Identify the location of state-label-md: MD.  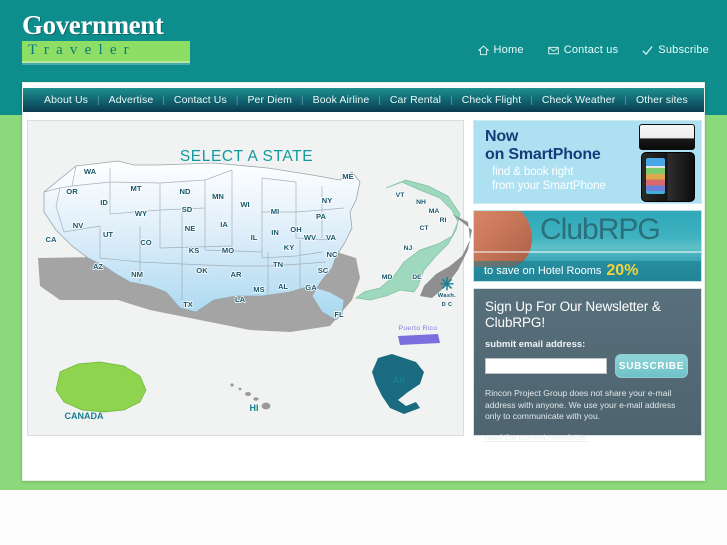
(387, 277).